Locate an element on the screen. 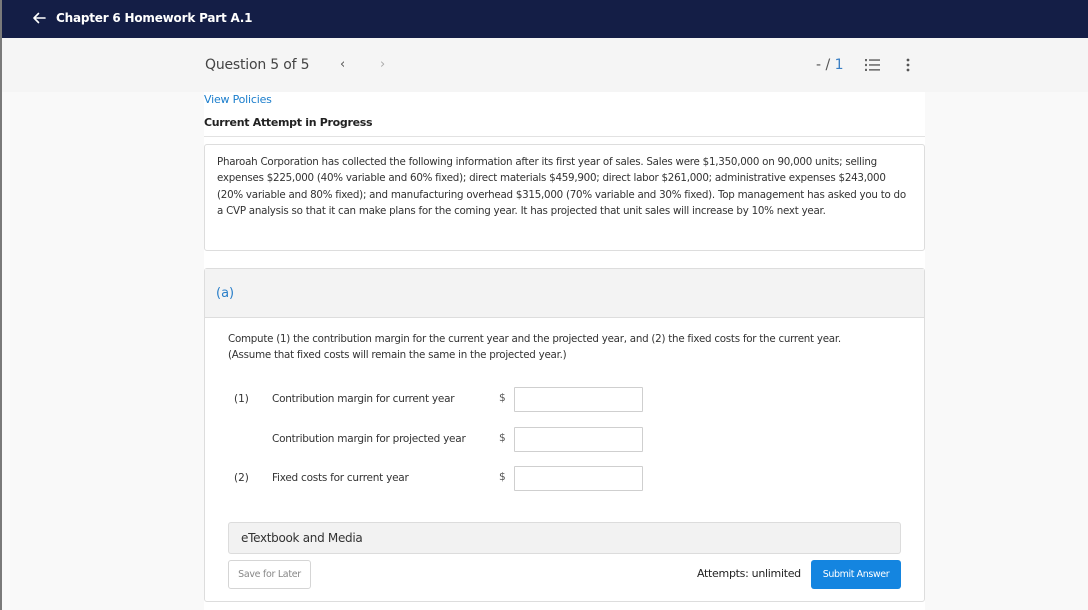 The width and height of the screenshot is (1088, 610). top-bar: Chapter 6 Homework Part A.1 is located at coordinates (544, 19).